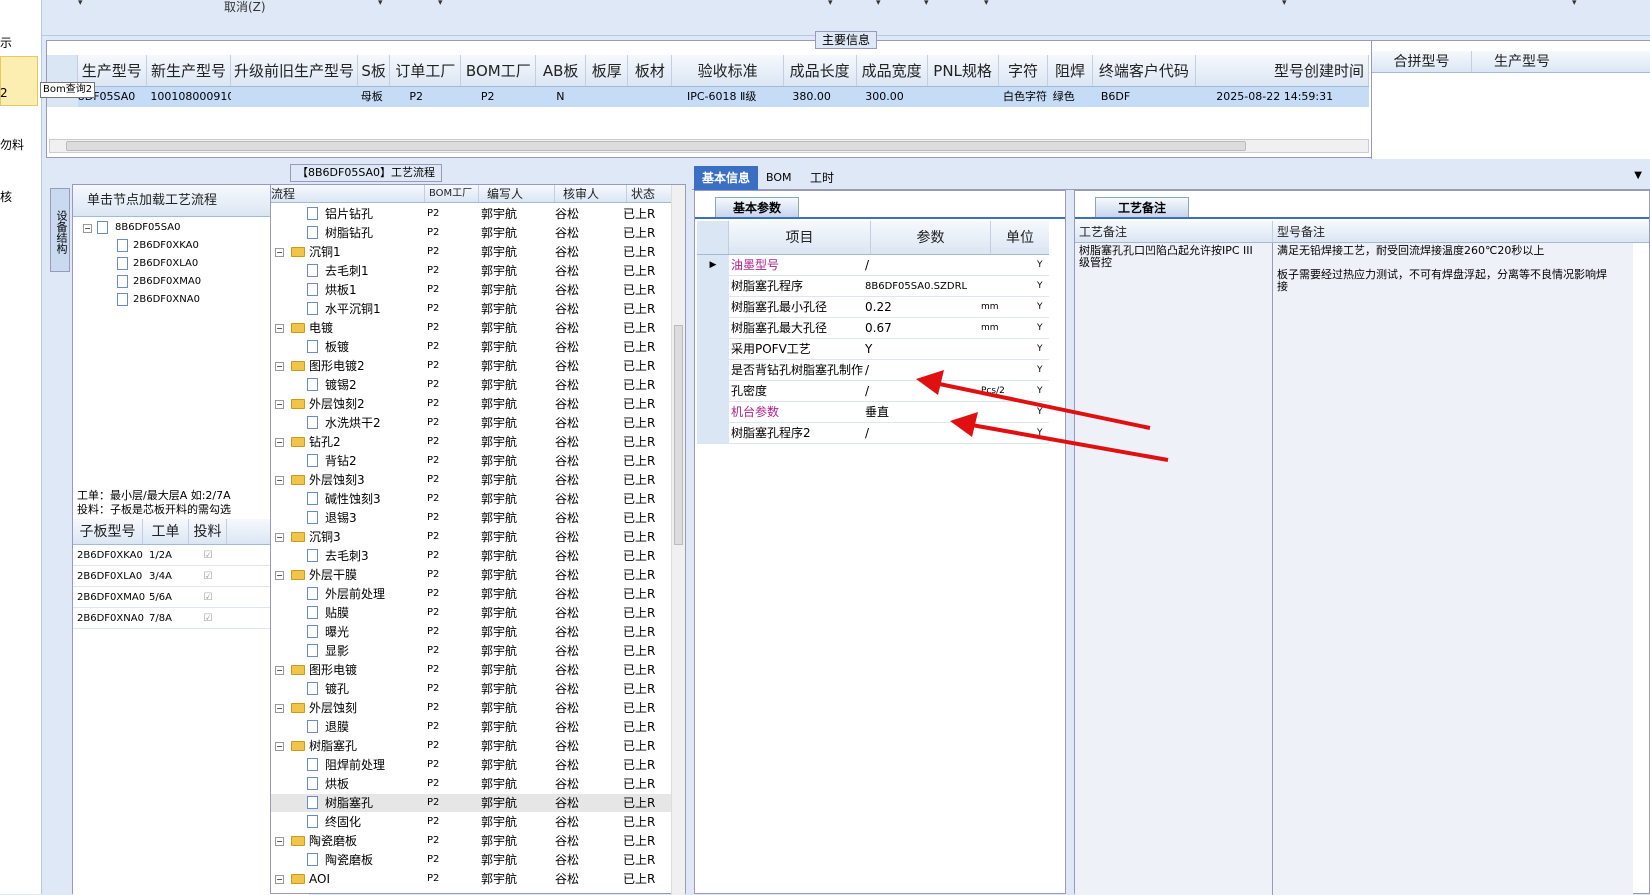 The width and height of the screenshot is (1650, 895). What do you see at coordinates (561, 70) in the screenshot?
I see `column-header: AB板` at bounding box center [561, 70].